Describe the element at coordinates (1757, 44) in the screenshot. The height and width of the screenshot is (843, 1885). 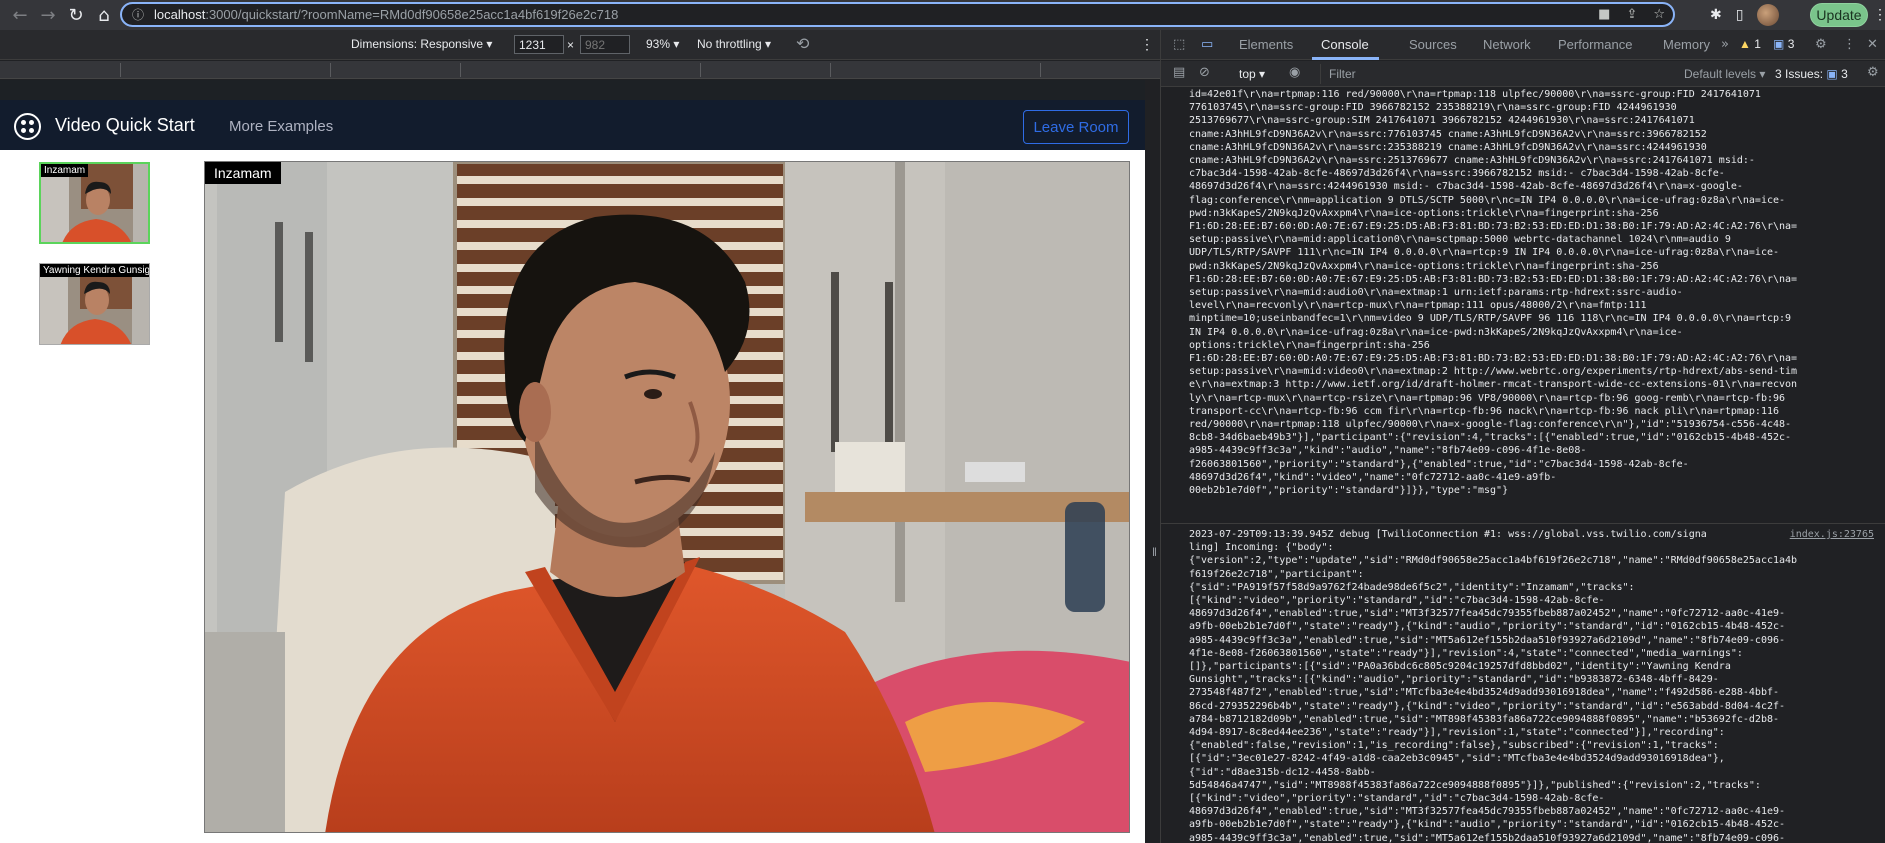
I see `warnings-count: 1` at that location.